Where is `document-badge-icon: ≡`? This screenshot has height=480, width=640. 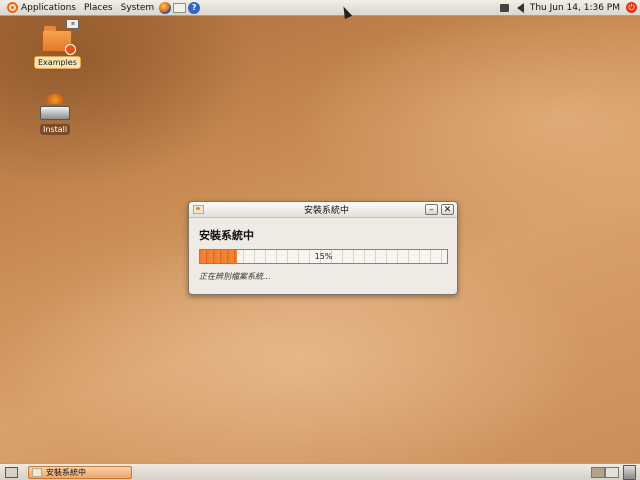
document-badge-icon: ≡ is located at coordinates (73, 24).